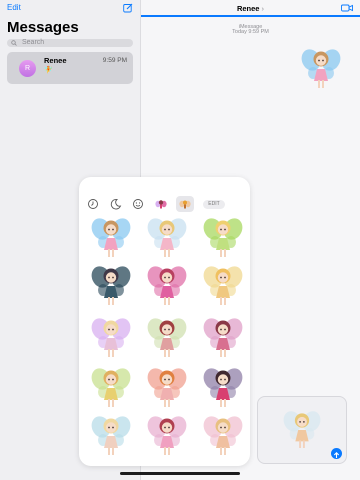  I want to click on sticker-fairy-yellow, so click(223, 285).